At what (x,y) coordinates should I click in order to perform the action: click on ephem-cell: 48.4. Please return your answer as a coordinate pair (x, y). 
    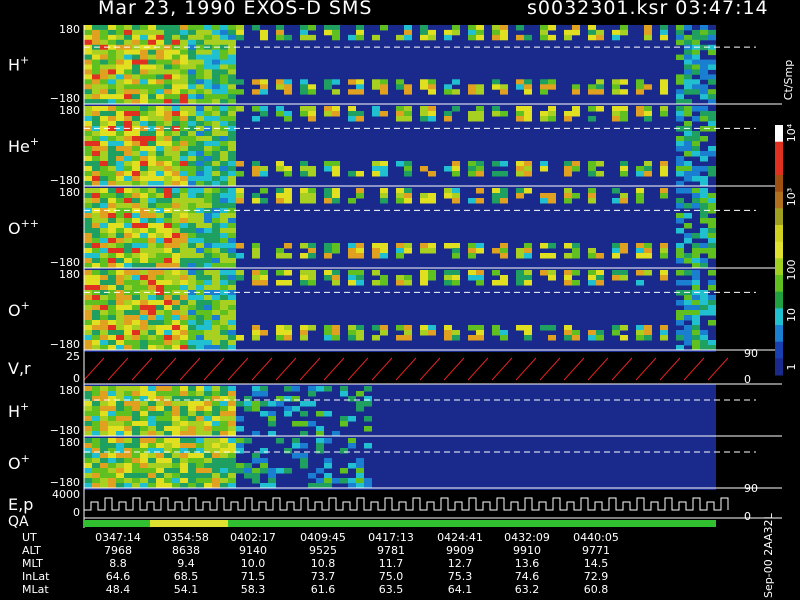
    Looking at the image, I should click on (118, 589).